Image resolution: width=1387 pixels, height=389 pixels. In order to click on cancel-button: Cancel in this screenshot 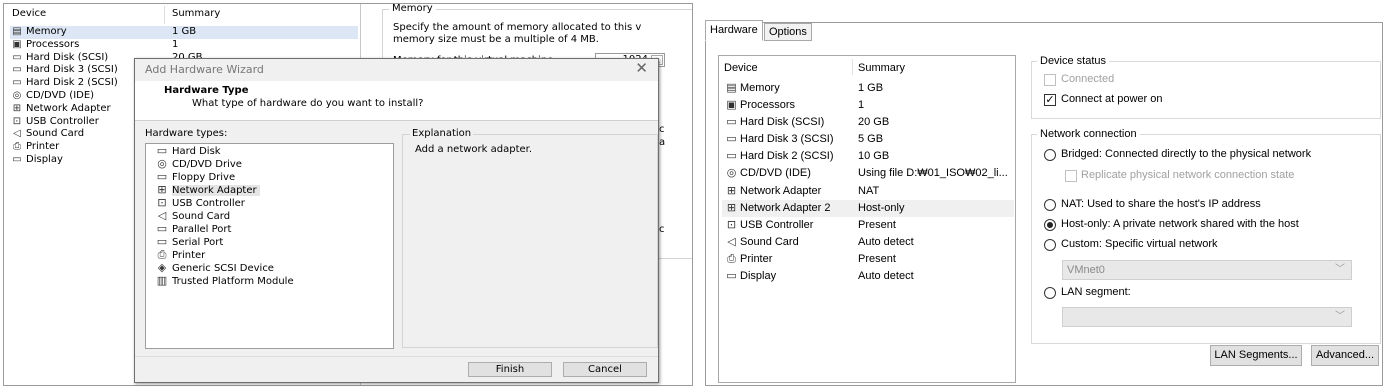, I will do `click(605, 369)`.